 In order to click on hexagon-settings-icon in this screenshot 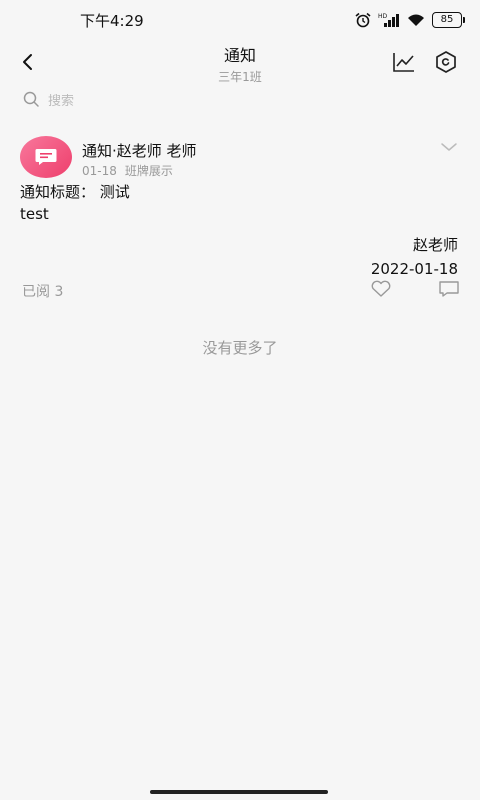, I will do `click(446, 62)`.